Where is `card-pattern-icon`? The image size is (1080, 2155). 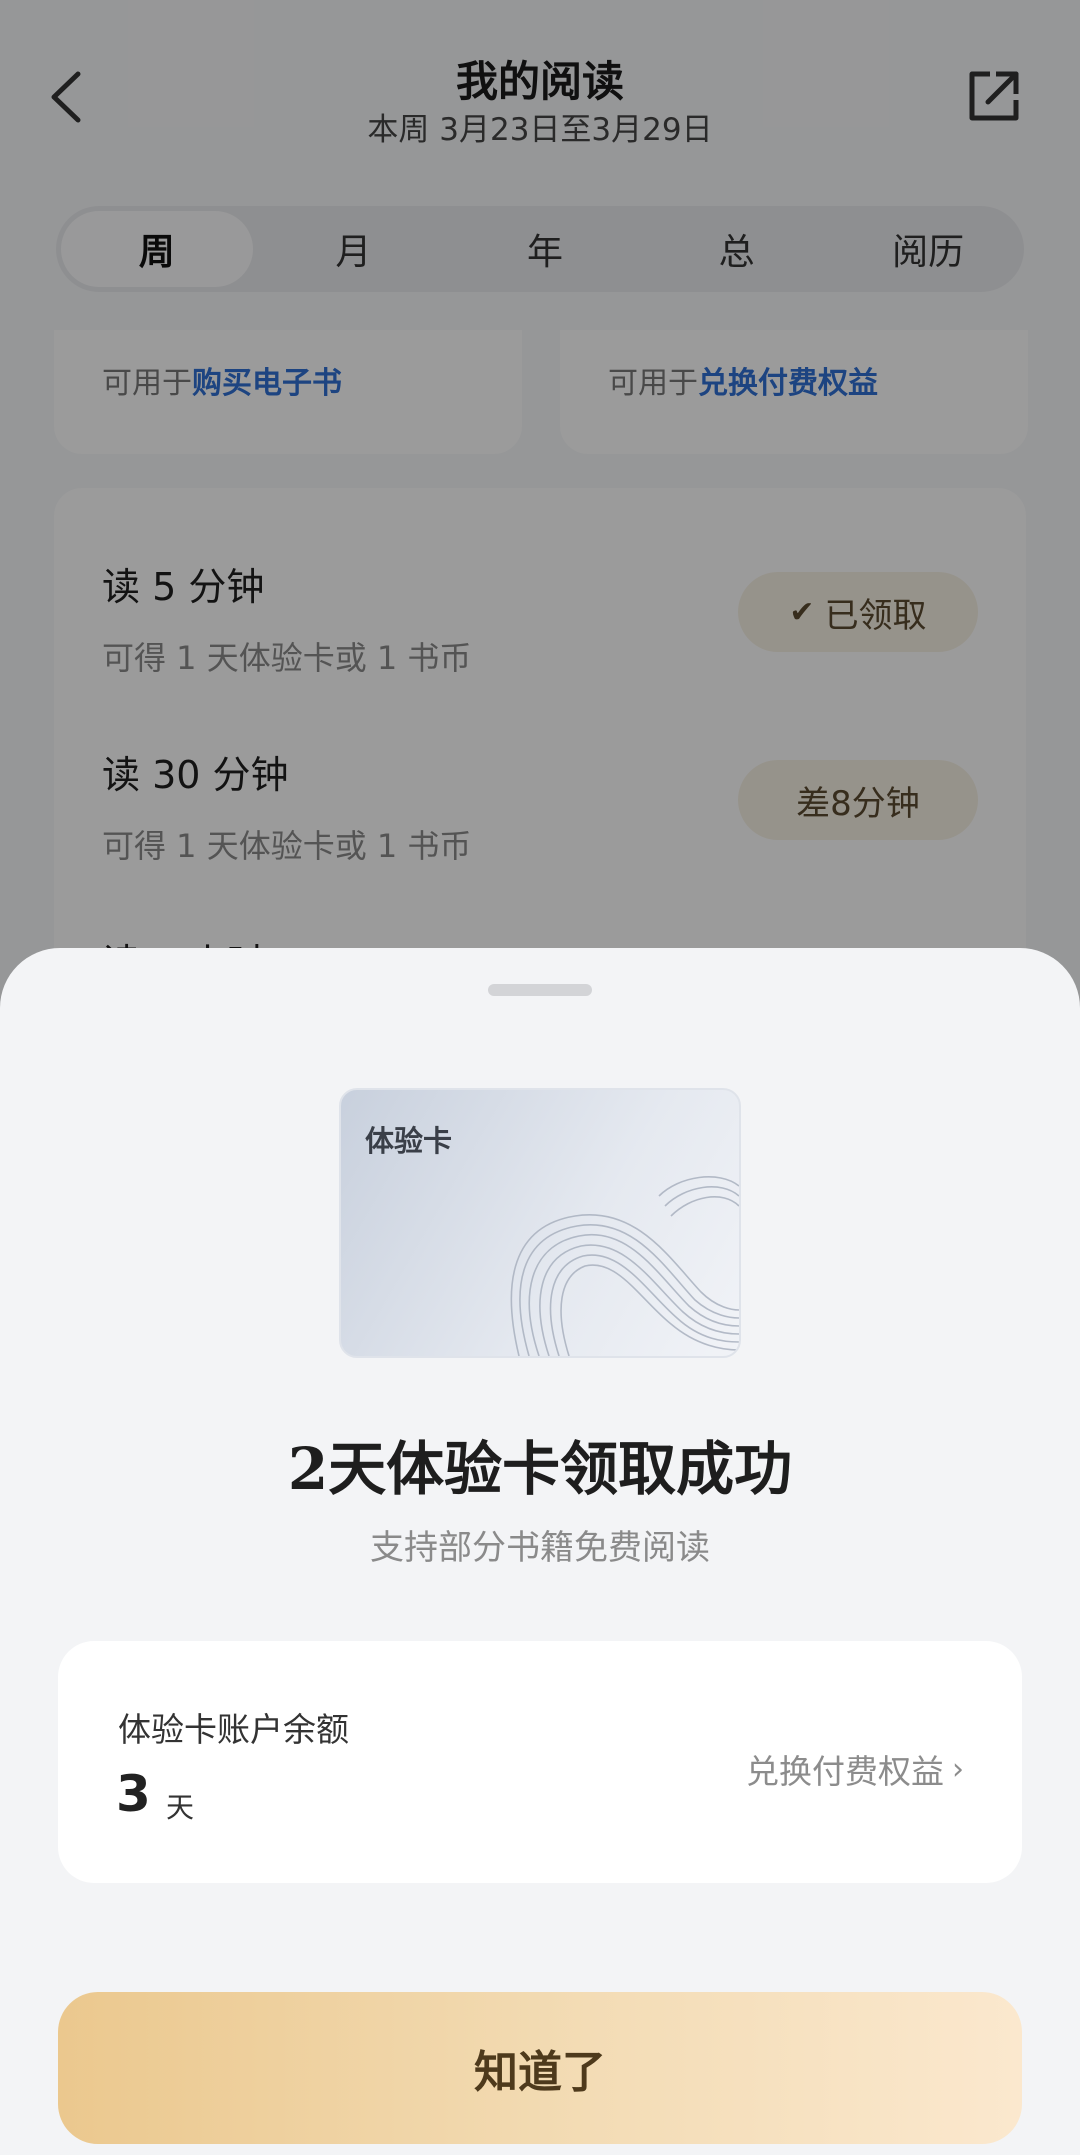
card-pattern-icon is located at coordinates (624, 1266).